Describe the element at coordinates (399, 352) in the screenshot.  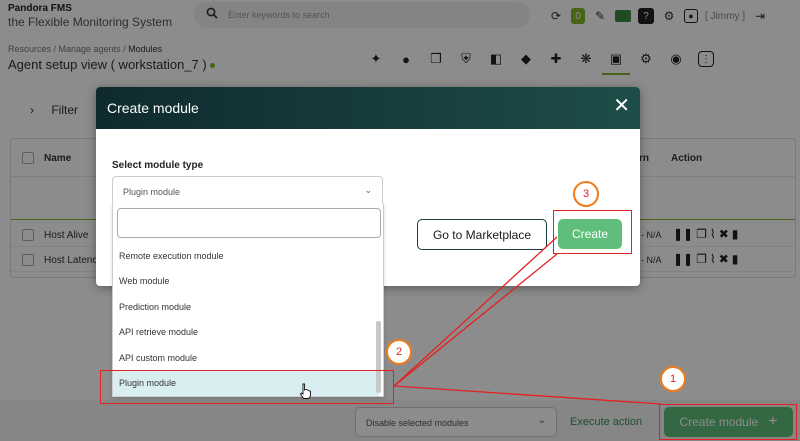
I see `step-badge-2: 2` at that location.